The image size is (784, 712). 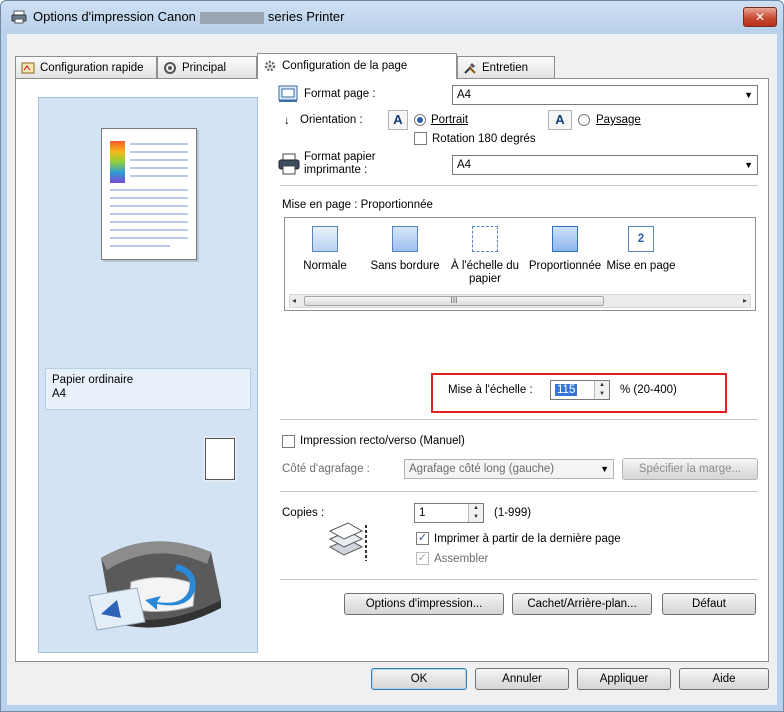 What do you see at coordinates (289, 164) in the screenshot?
I see `printer-paper-icon` at bounding box center [289, 164].